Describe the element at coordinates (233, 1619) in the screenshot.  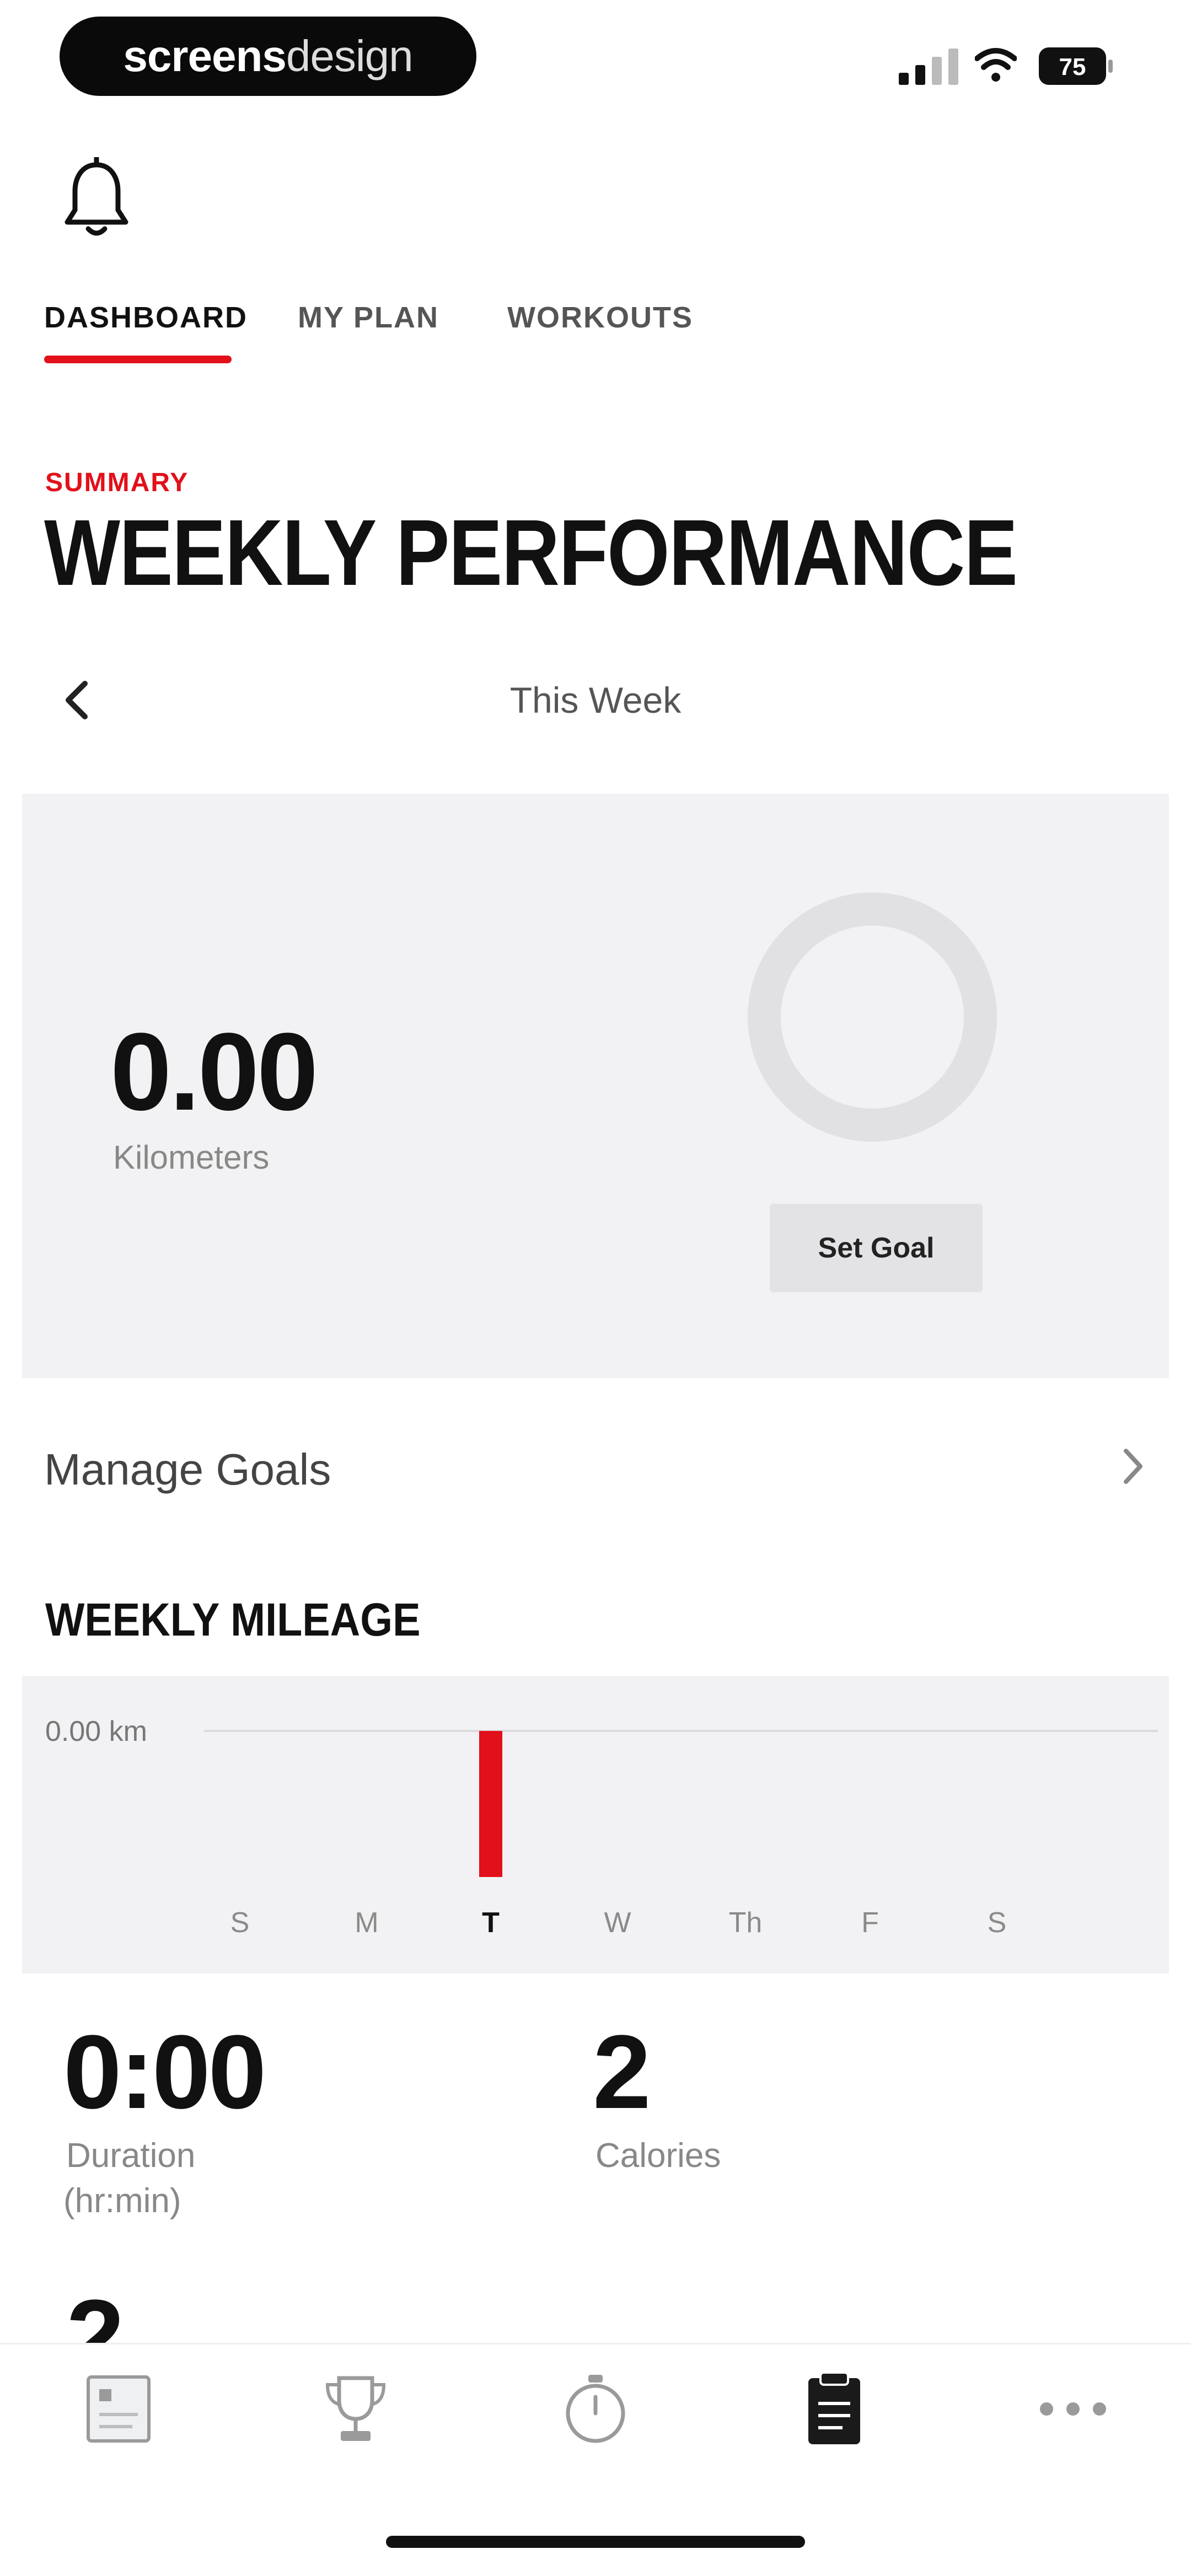
I see `weekly-mileage-title: WEEKLY MILEAGE` at that location.